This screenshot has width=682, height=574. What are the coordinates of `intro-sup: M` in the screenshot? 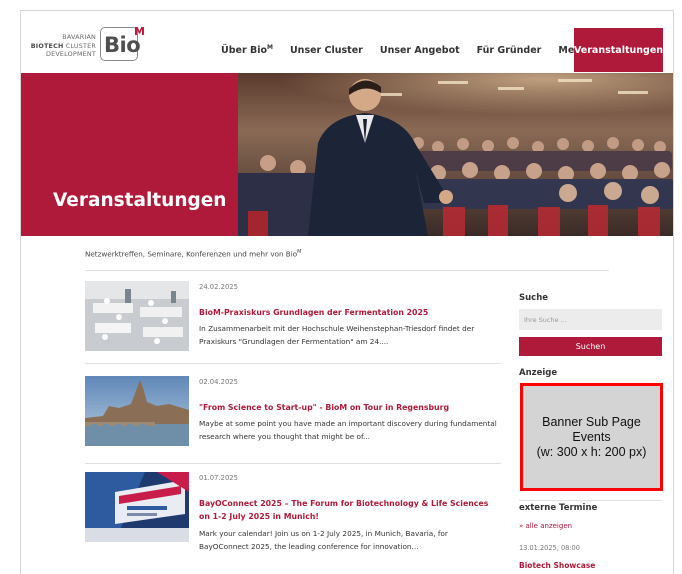 It's located at (299, 252).